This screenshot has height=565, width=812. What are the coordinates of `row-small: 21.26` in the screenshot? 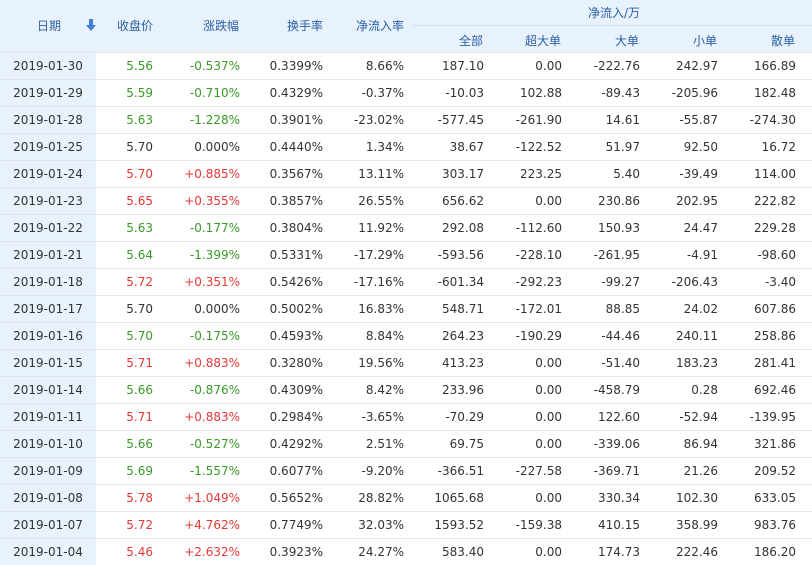 It's located at (700, 471).